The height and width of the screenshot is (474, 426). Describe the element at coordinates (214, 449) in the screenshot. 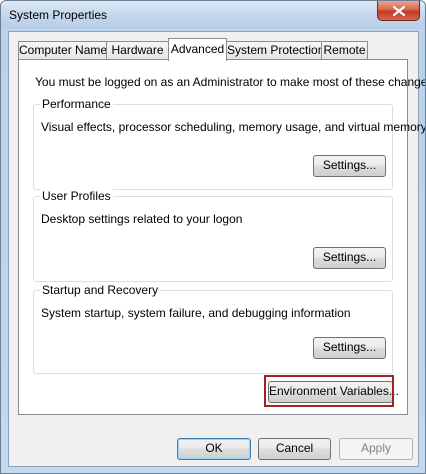

I see `ok-button: OK` at that location.